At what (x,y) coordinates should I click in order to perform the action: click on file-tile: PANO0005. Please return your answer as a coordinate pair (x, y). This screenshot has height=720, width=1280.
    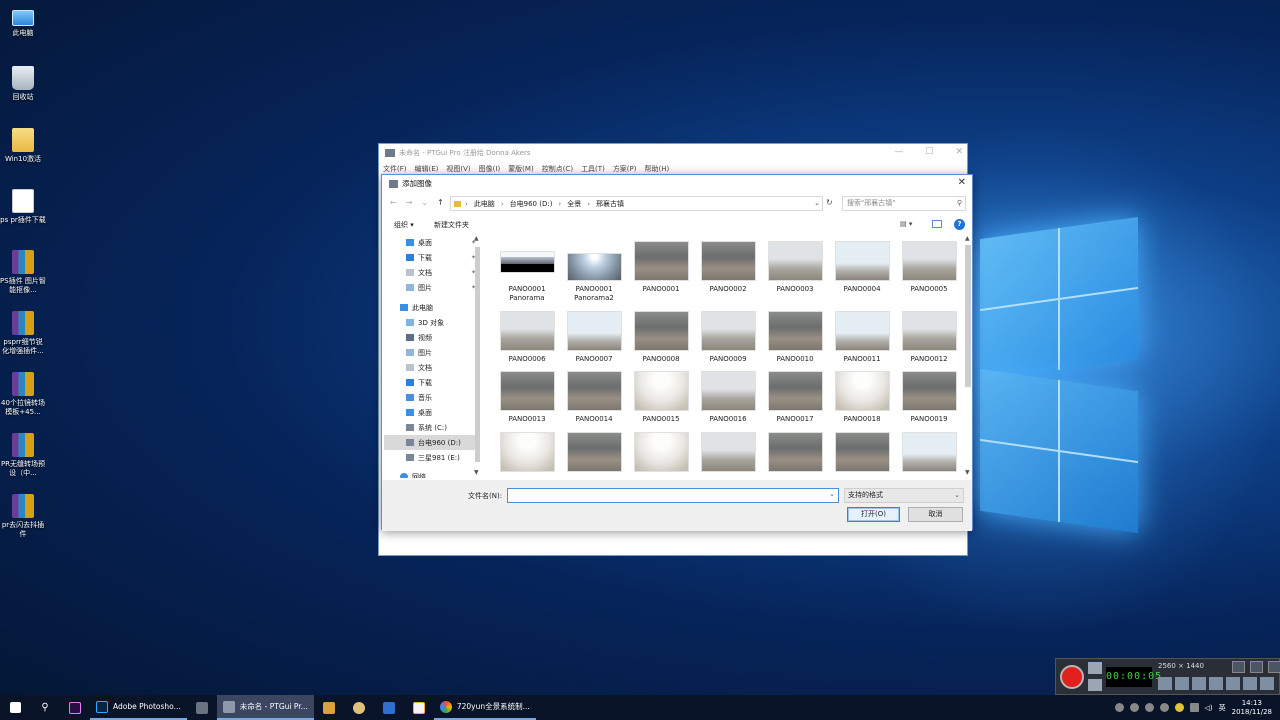
    Looking at the image, I should click on (929, 267).